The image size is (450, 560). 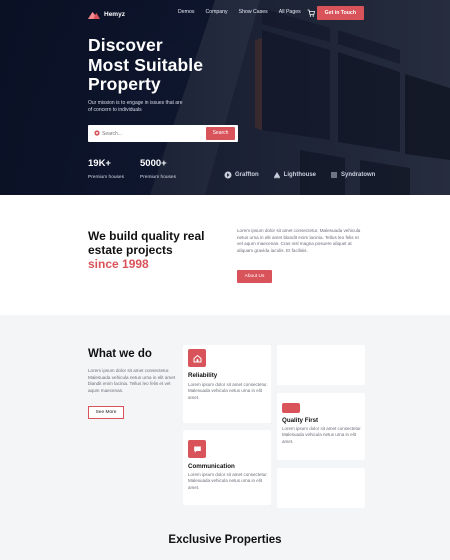 I want to click on partner-logos: Graffton Lighthouse Syndratown, so click(x=299, y=175).